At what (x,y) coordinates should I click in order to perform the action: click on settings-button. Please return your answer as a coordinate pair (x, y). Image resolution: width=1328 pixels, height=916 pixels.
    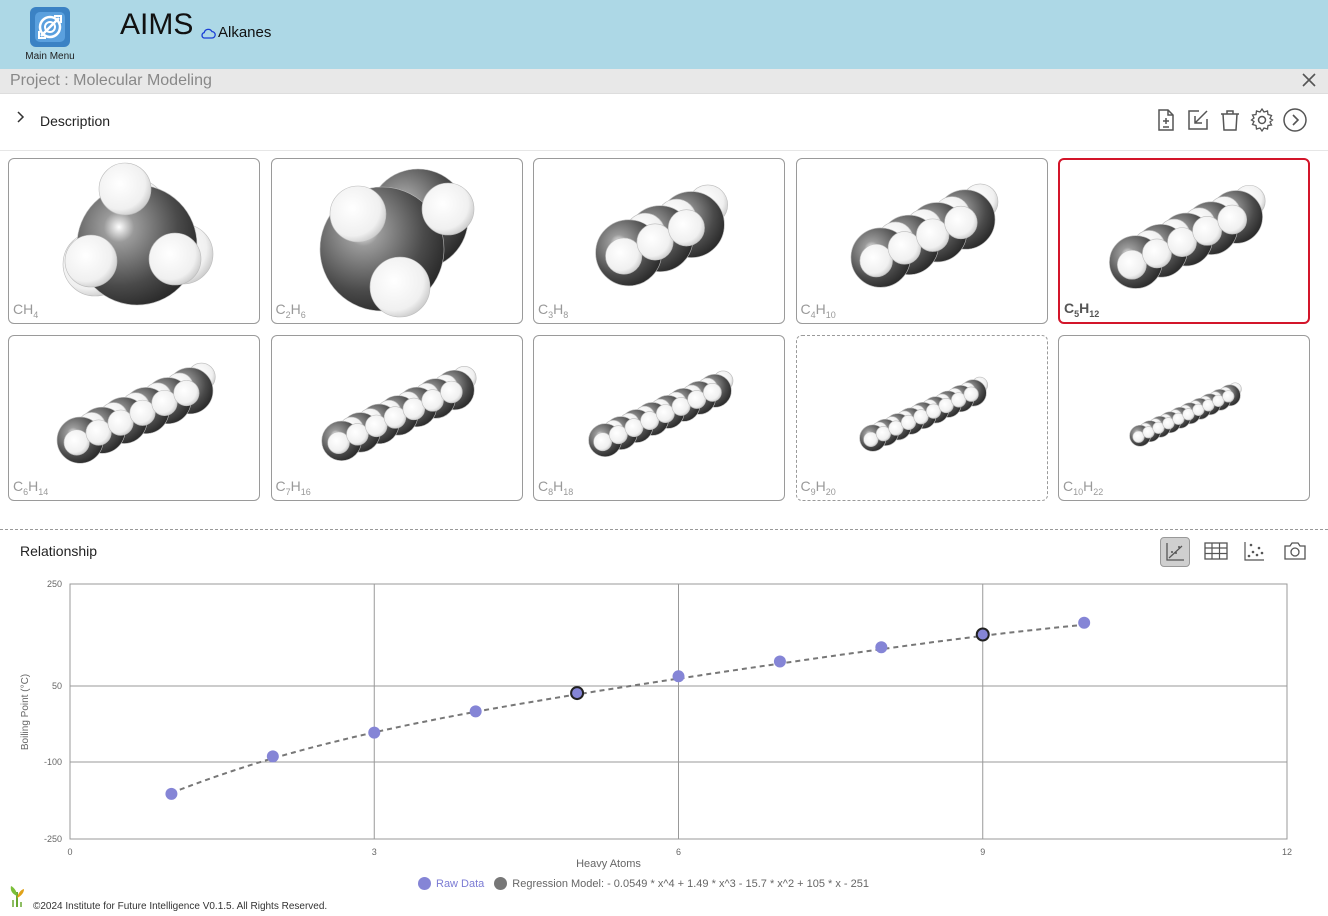
    Looking at the image, I should click on (1262, 120).